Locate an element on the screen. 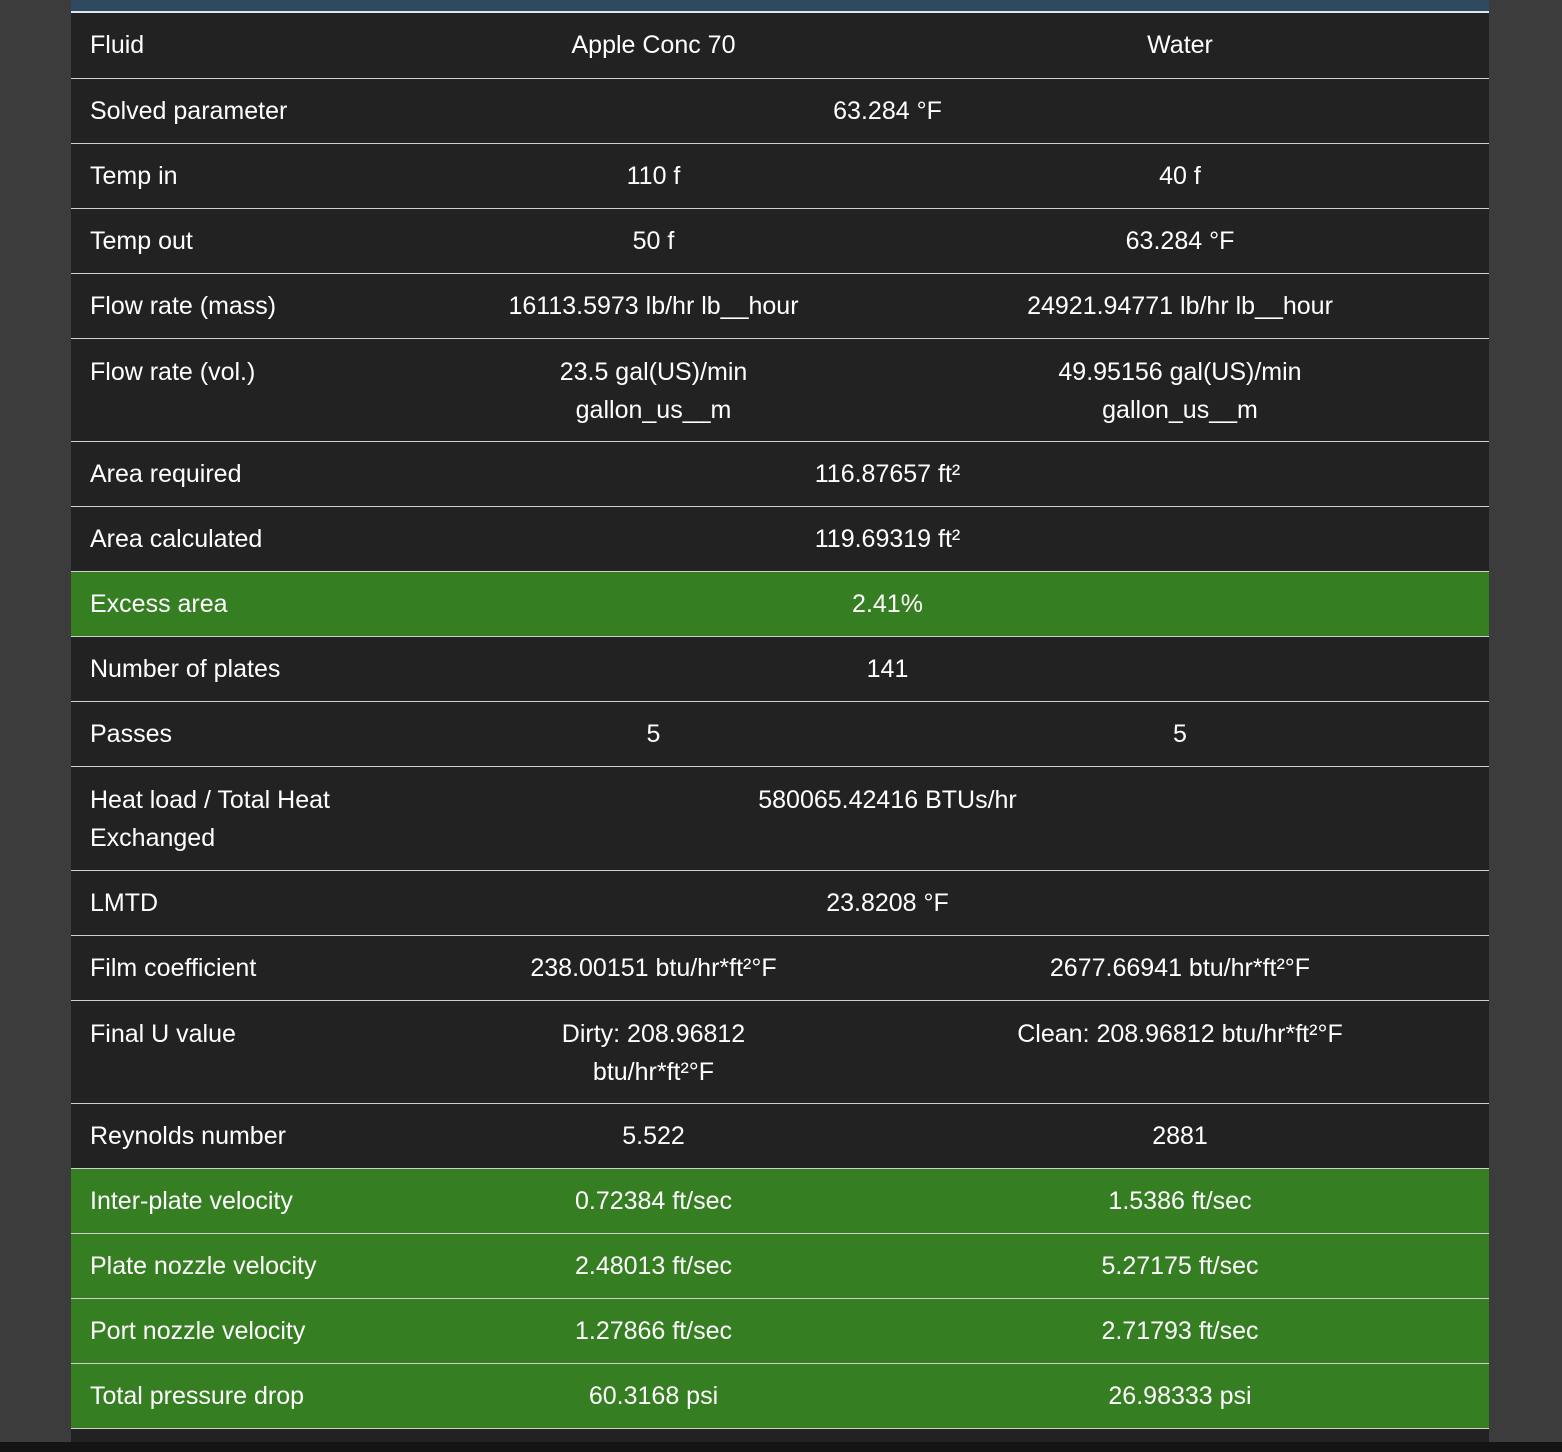 Image resolution: width=1562 pixels, height=1452 pixels. row-label: Film coefficient is located at coordinates (253, 968).